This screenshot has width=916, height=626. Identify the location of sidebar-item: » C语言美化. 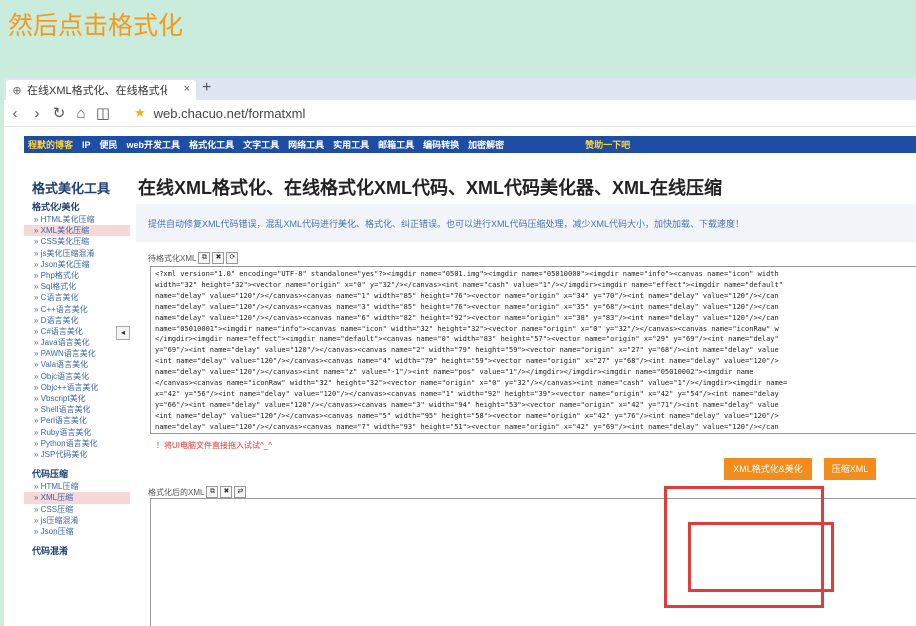
(77, 297).